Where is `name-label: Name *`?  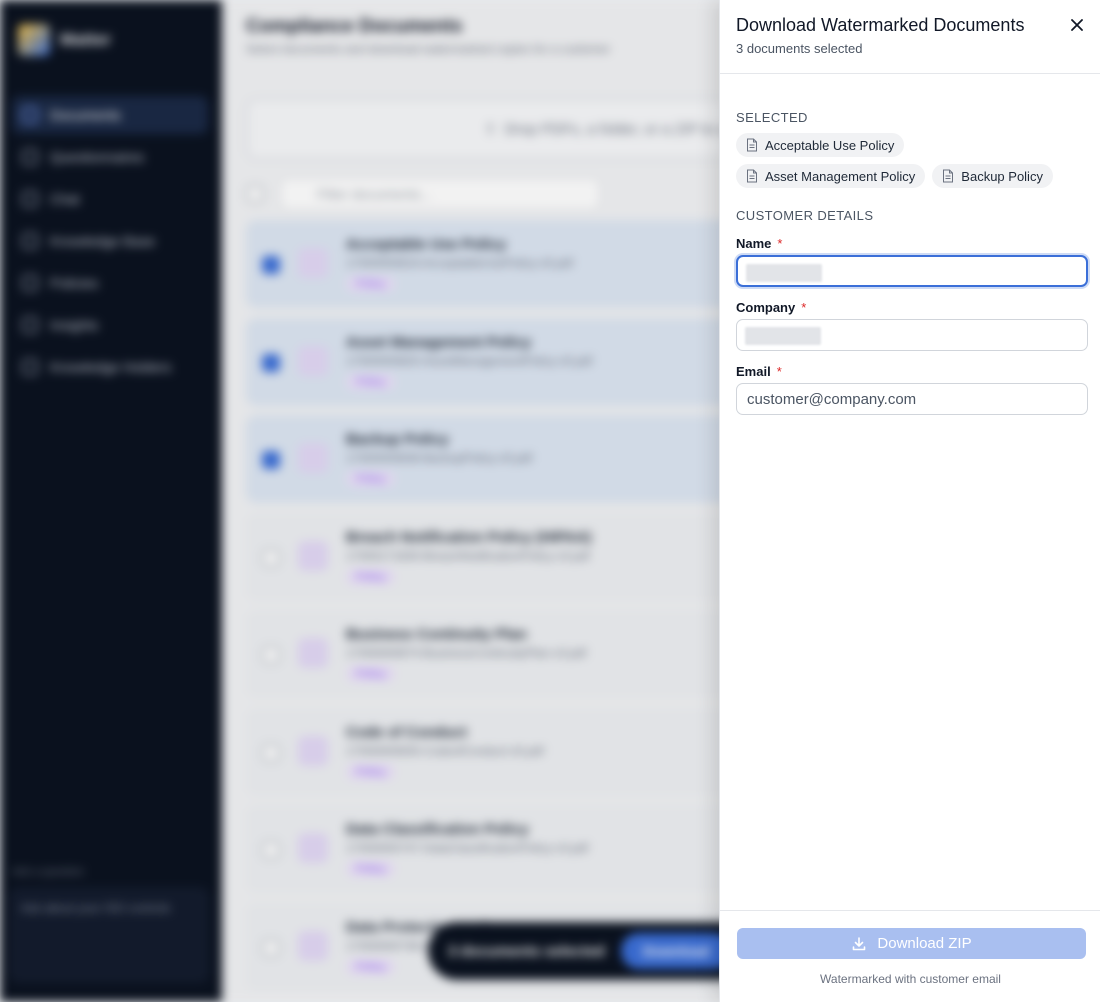 name-label: Name * is located at coordinates (759, 243).